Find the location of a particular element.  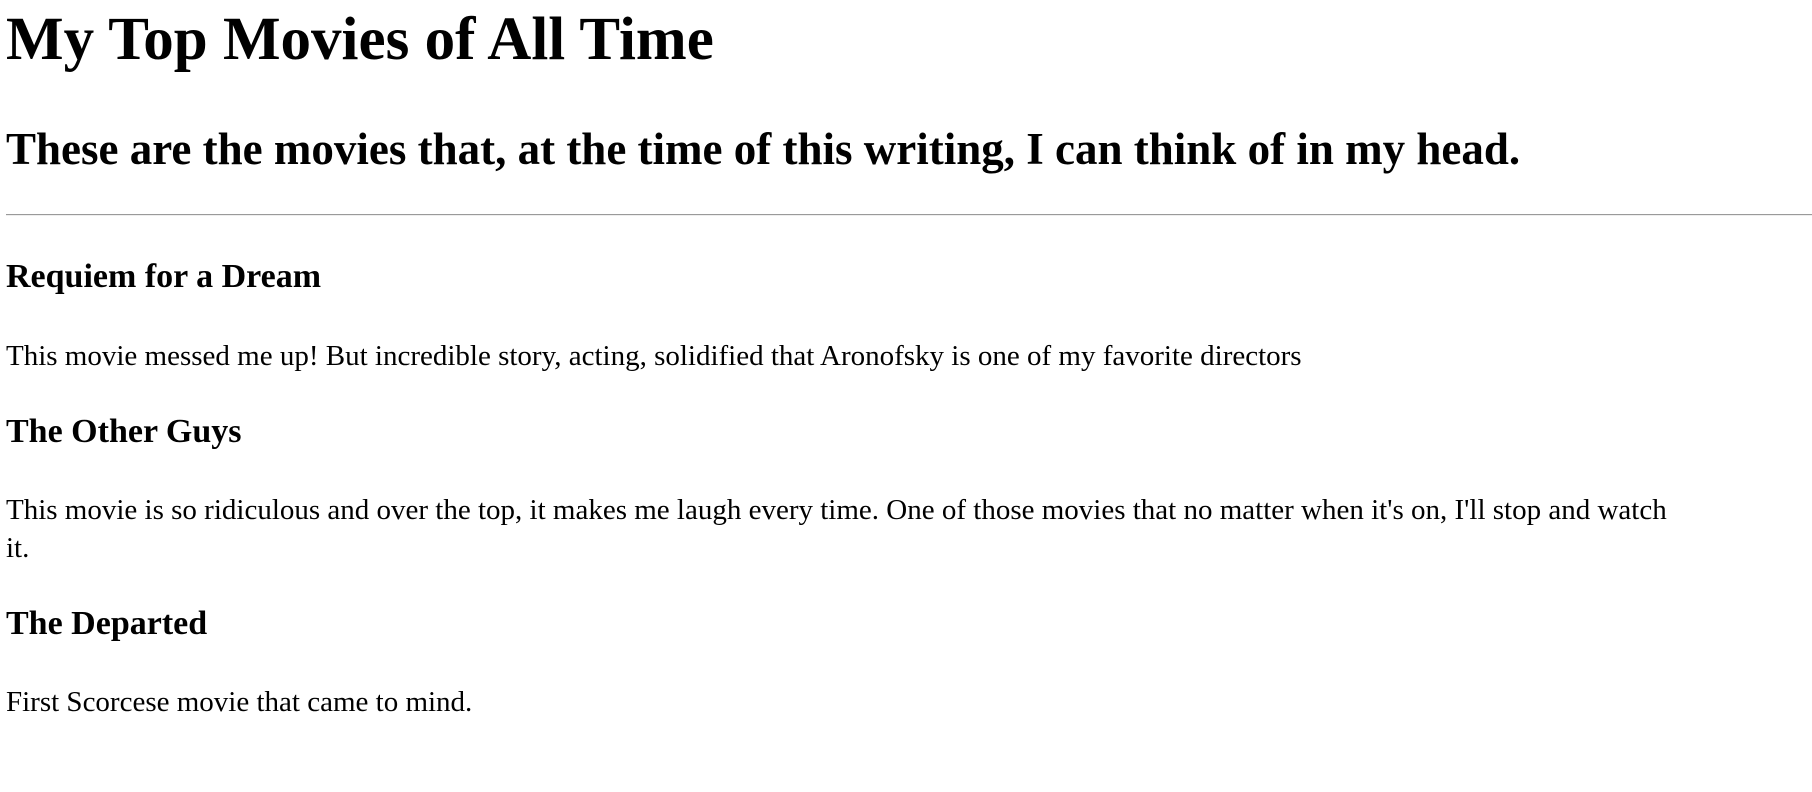

page-title: My Top Movies of All Time is located at coordinates (360, 39).